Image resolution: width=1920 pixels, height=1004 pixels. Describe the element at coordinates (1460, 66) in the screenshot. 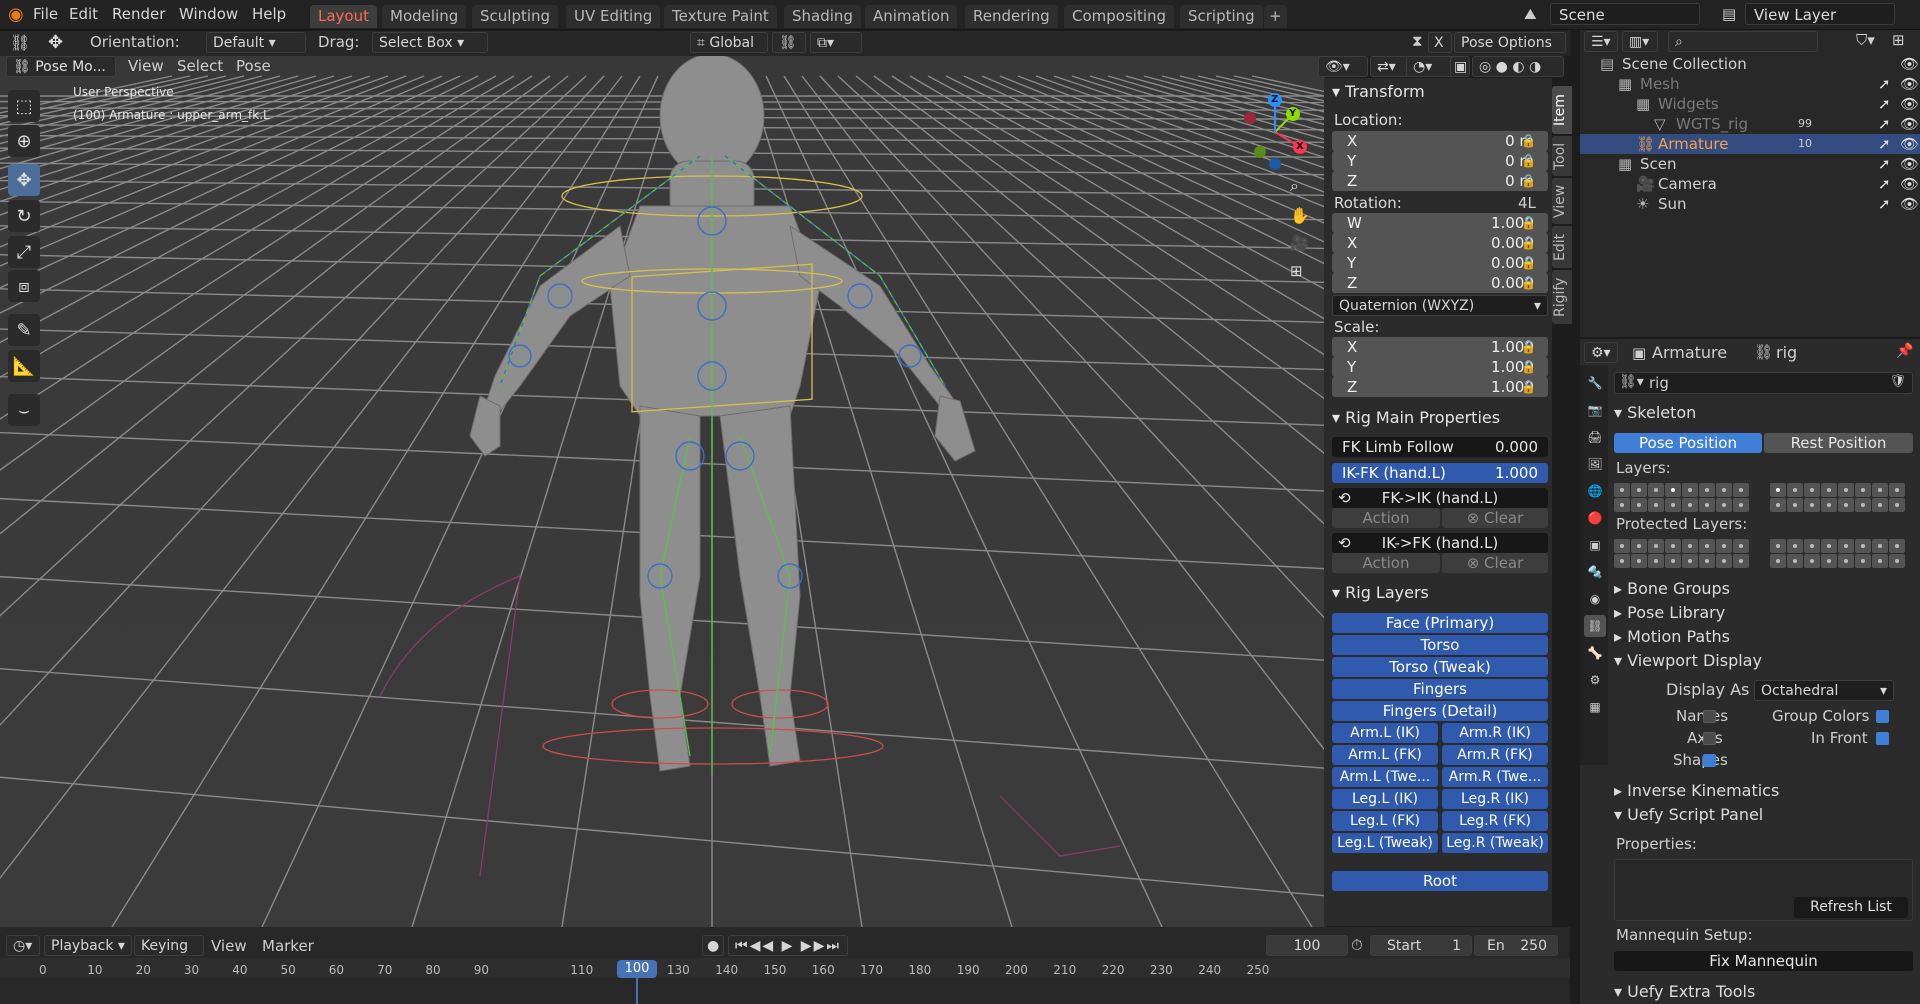

I see `xray-toggle: ▣` at that location.